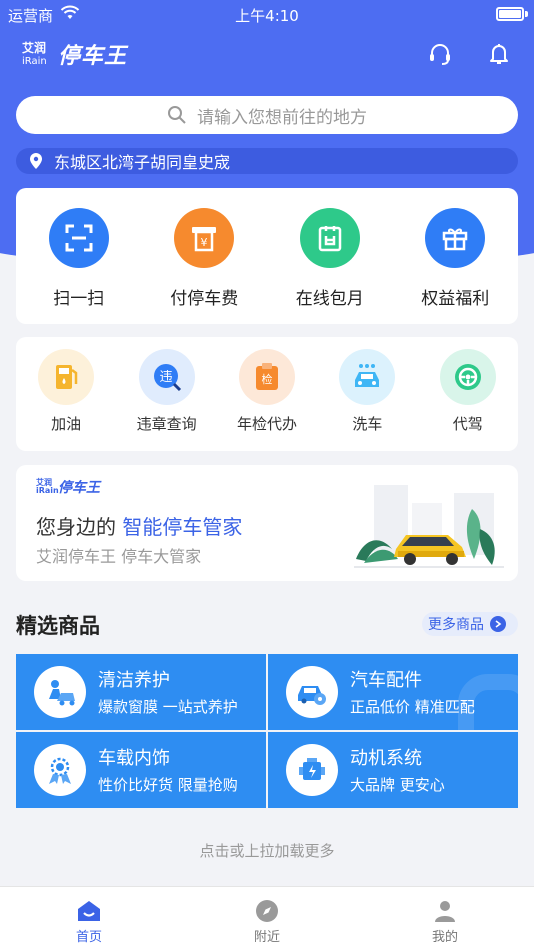 This screenshot has height=950, width=534. Describe the element at coordinates (329, 299) in the screenshot. I see `action-monthly-label: 在线包月` at that location.